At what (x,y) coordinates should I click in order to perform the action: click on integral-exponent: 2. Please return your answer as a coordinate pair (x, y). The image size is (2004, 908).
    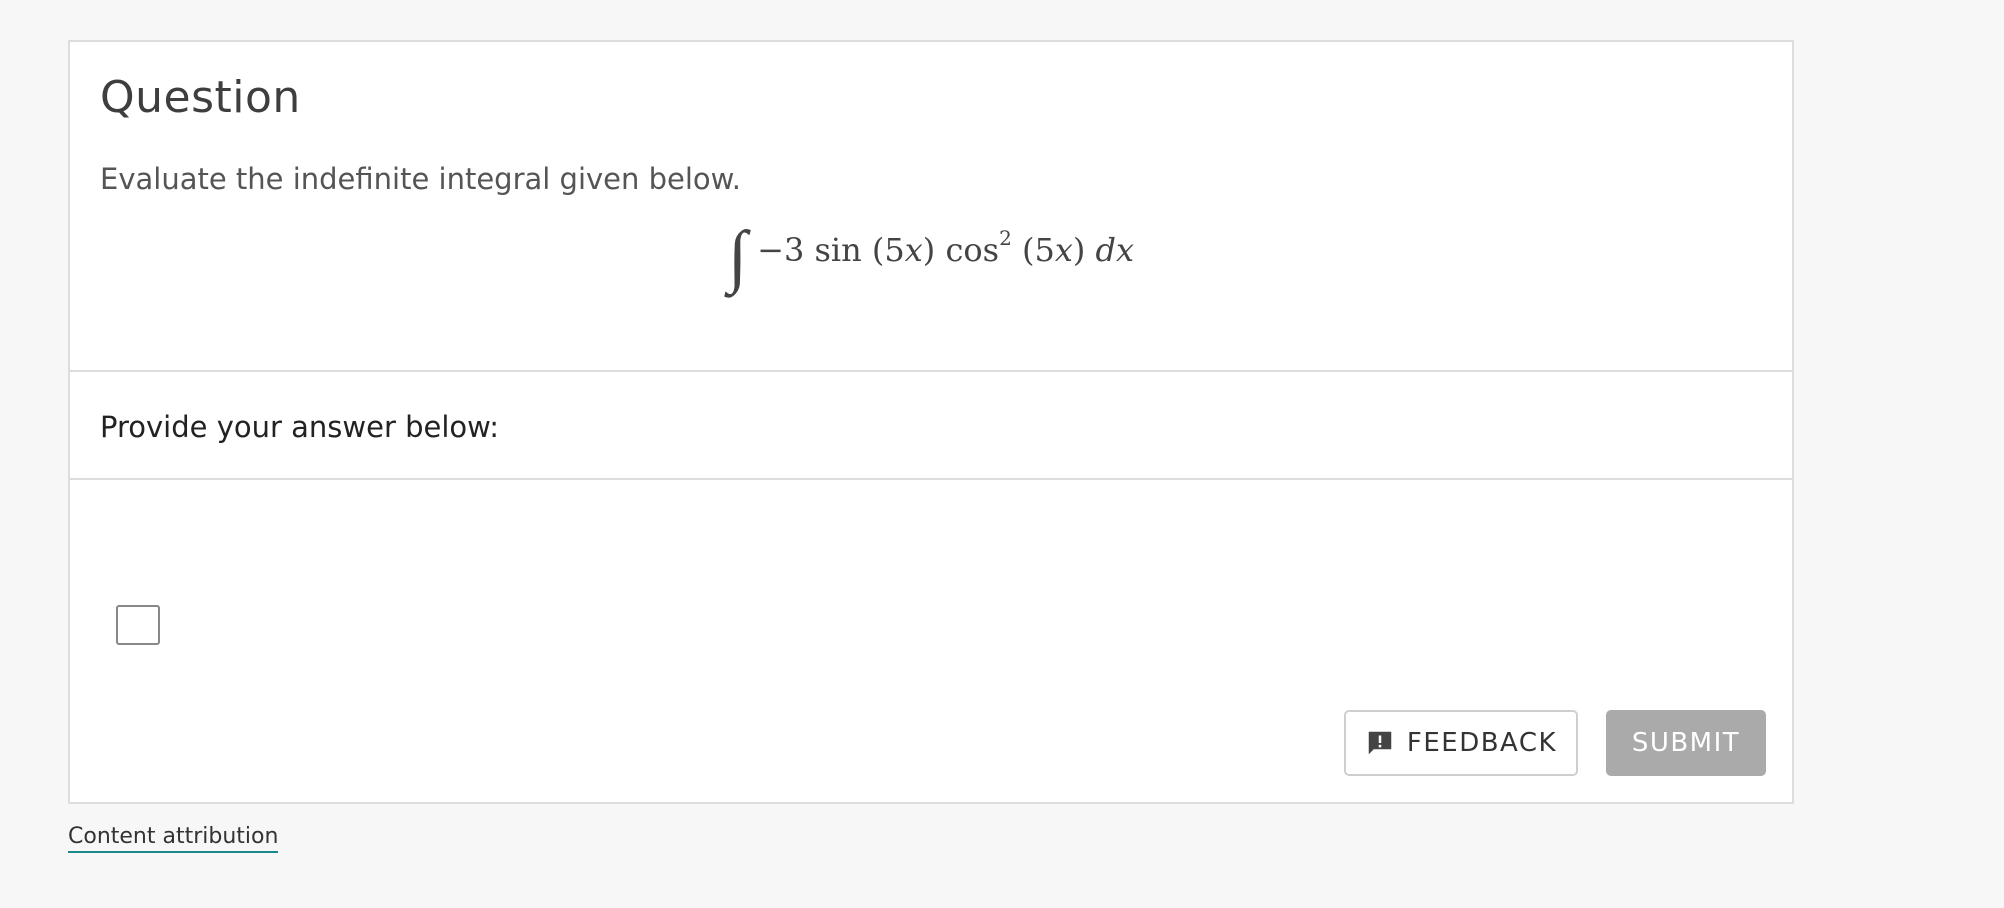
    Looking at the image, I should click on (1005, 238).